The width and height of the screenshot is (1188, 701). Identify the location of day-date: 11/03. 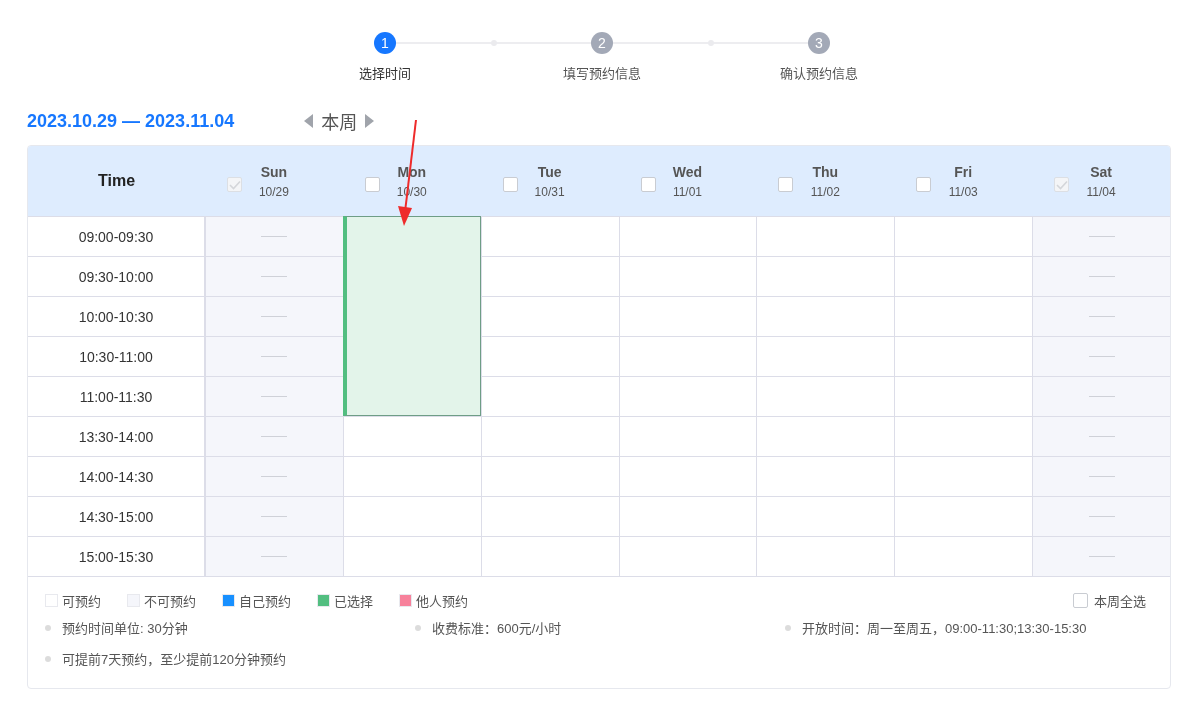
(963, 191).